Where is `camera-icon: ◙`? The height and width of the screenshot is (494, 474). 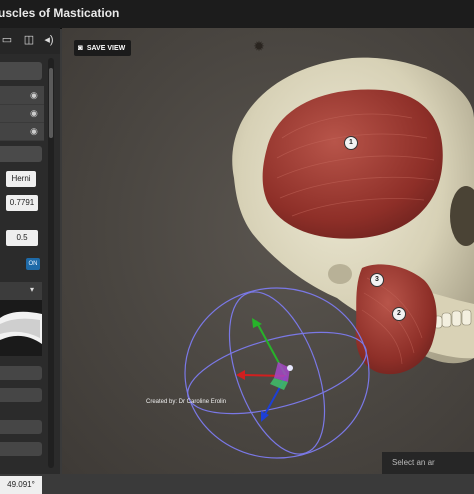 camera-icon: ◙ is located at coordinates (80, 47).